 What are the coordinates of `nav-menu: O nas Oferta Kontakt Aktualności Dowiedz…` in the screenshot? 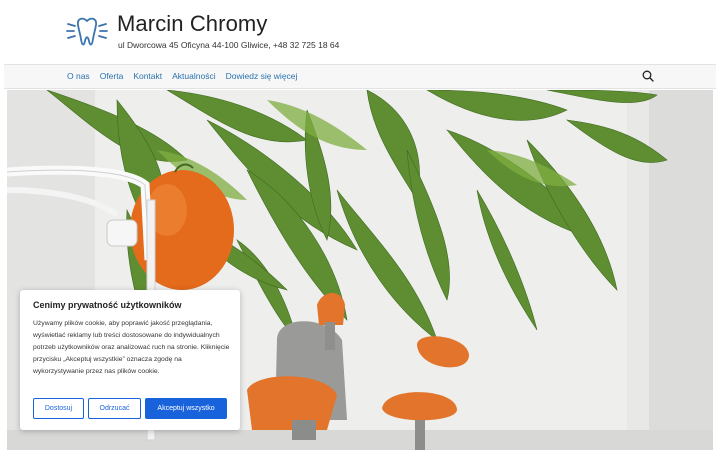 It's located at (187, 76).